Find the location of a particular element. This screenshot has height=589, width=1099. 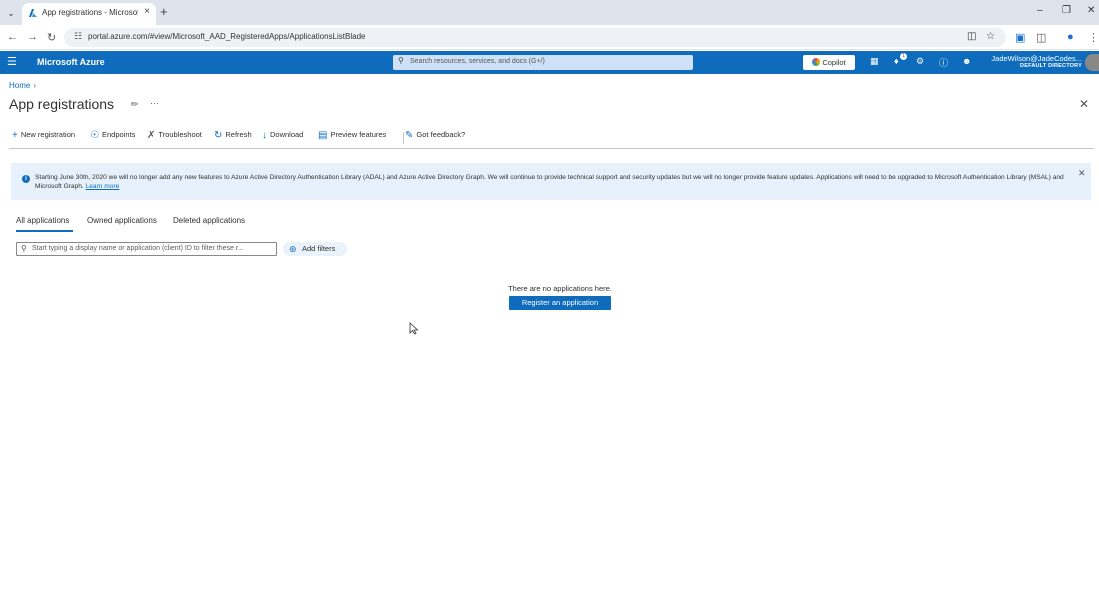

feedback-icon: ✎ is located at coordinates (409, 135).